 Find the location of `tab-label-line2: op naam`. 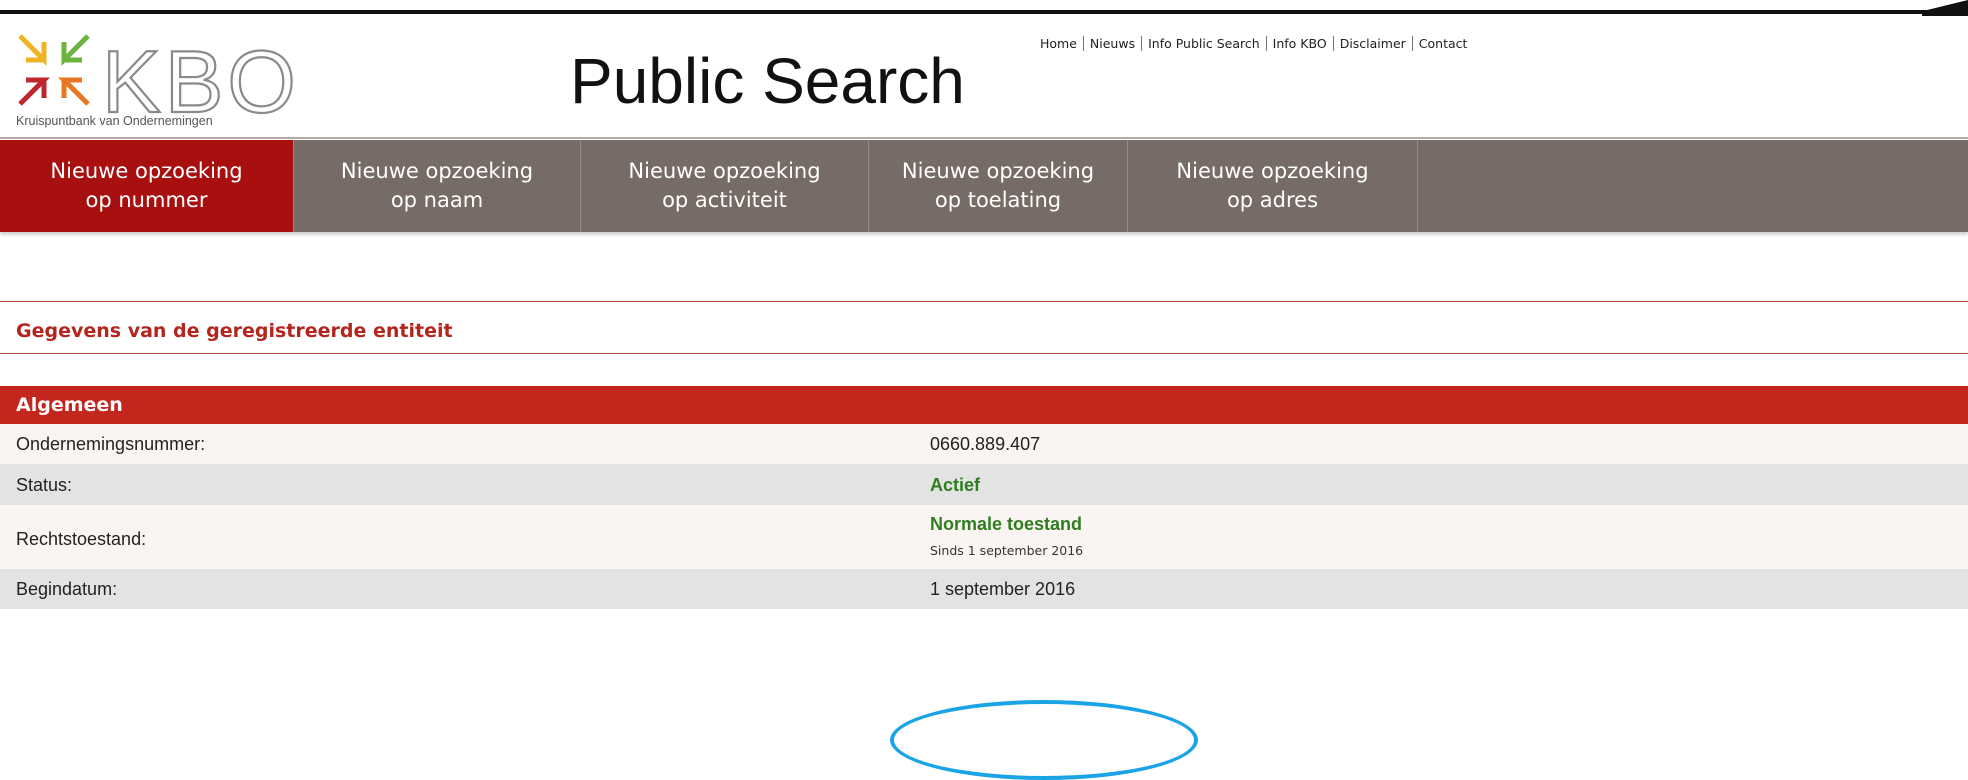

tab-label-line2: op naam is located at coordinates (437, 200).